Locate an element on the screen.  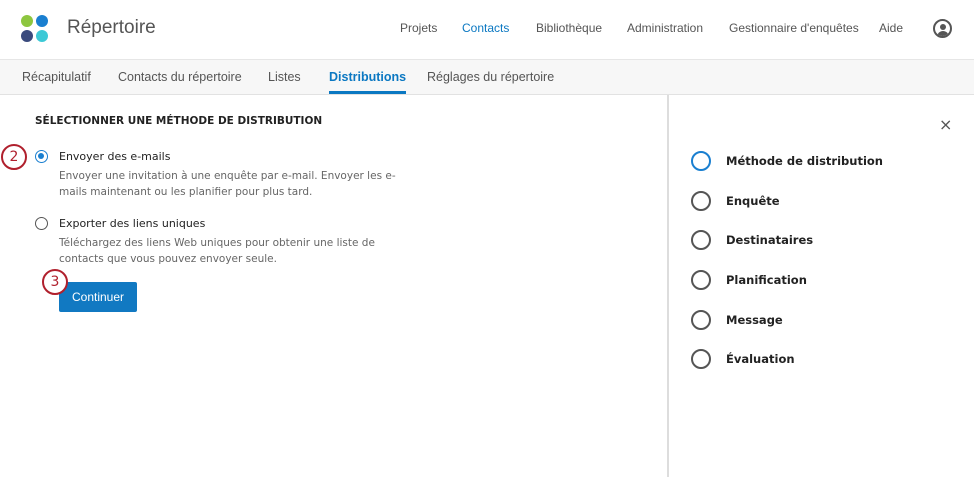
tab-contacts-repertoire: Contacts du répertoire is located at coordinates (180, 80).